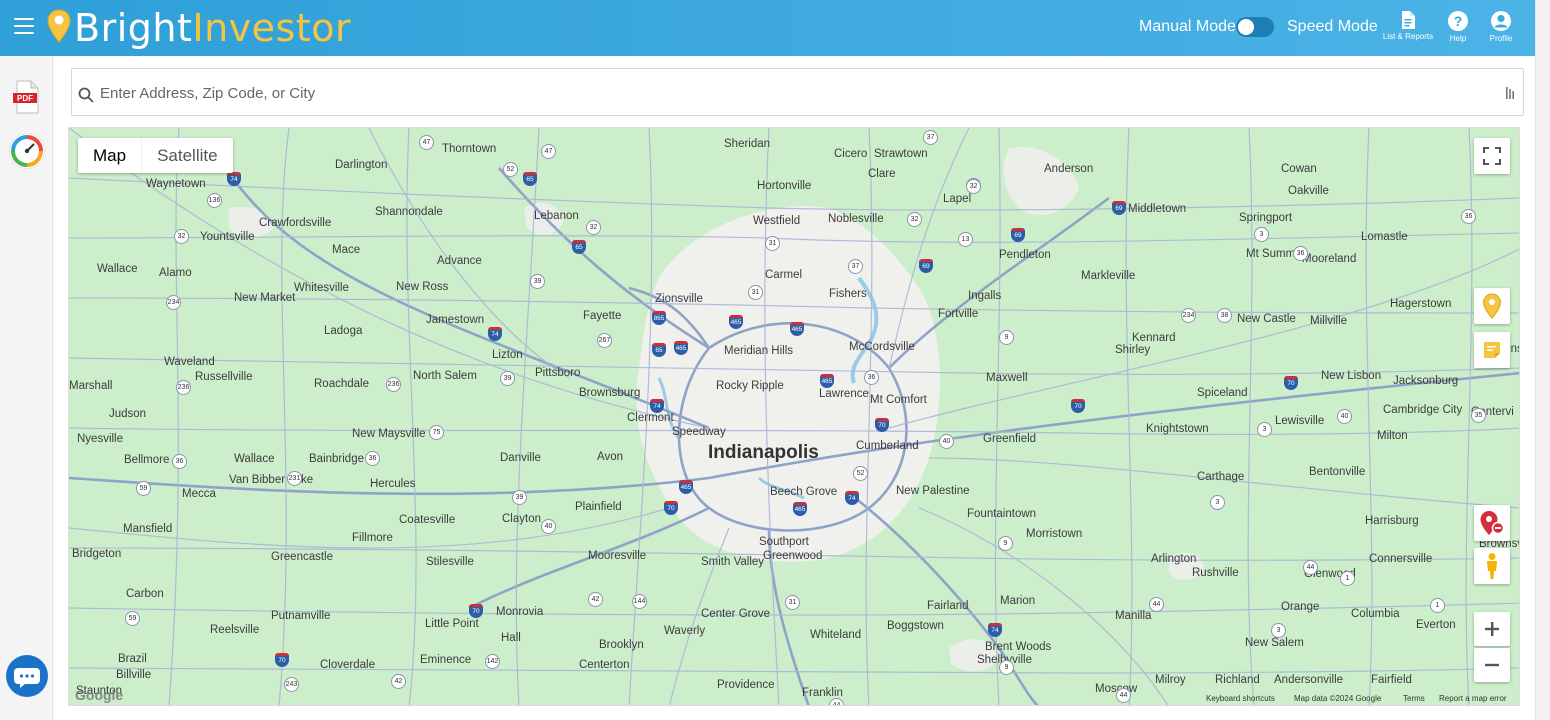  Describe the element at coordinates (855, 266) in the screenshot. I see `route-shield-icon: 37` at that location.